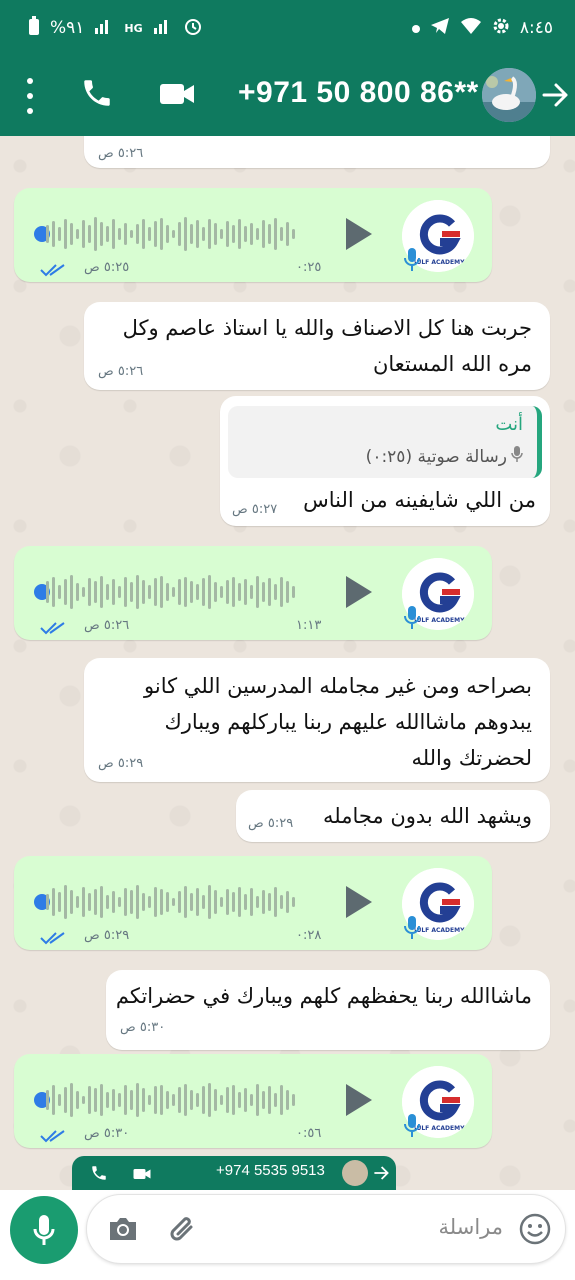  What do you see at coordinates (444, 456) in the screenshot?
I see `quote-text: رسالة صوتية (٠:٢٥)` at bounding box center [444, 456].